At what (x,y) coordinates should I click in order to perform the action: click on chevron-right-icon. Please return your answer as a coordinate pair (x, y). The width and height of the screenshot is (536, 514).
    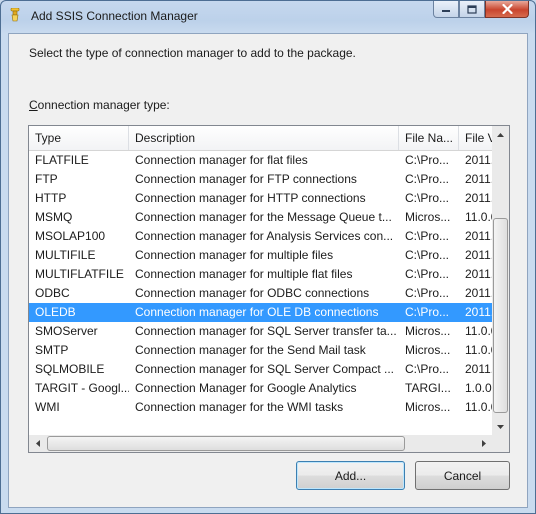
    Looking at the image, I should click on (483, 443).